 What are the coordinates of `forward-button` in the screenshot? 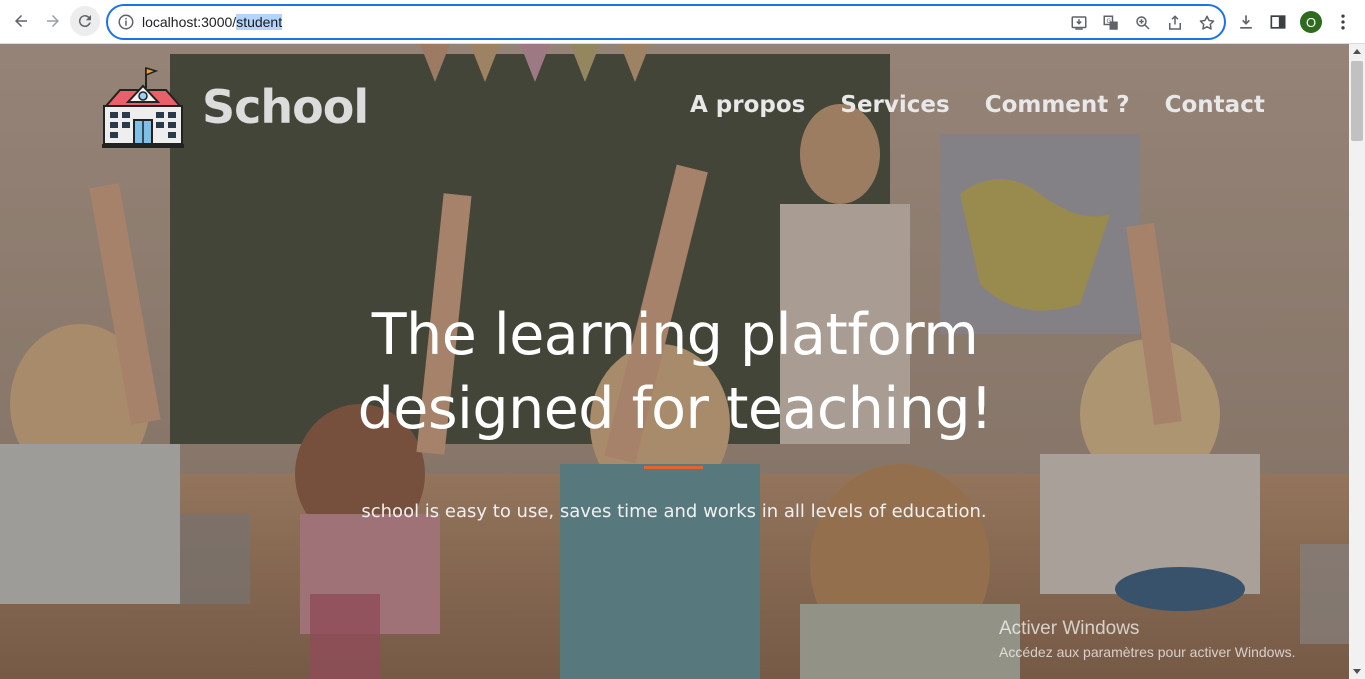 It's located at (53, 21).